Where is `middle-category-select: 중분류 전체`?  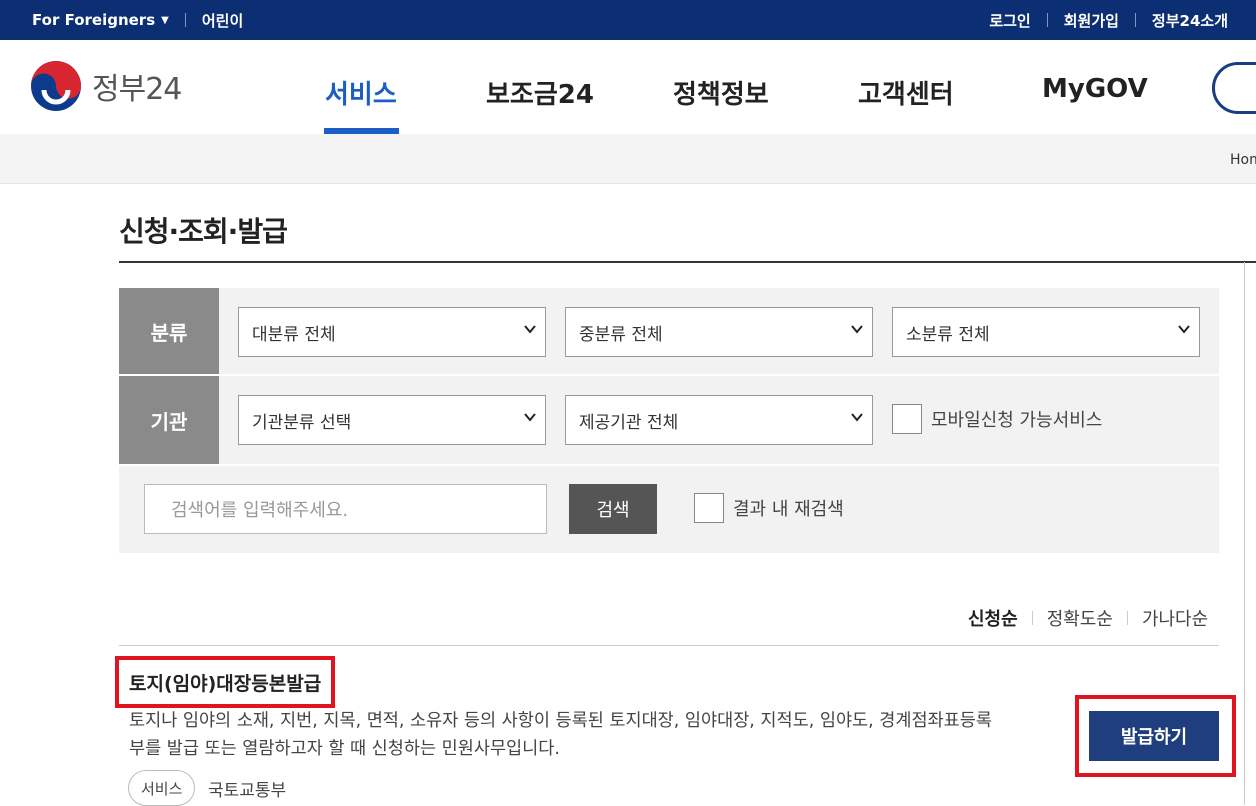 middle-category-select: 중분류 전체 is located at coordinates (719, 332).